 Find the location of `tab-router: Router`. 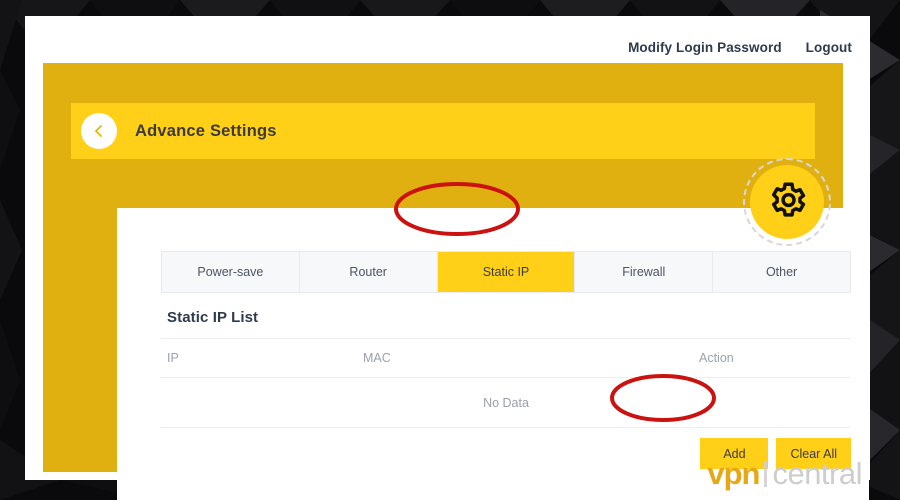

tab-router: Router is located at coordinates (368, 272).